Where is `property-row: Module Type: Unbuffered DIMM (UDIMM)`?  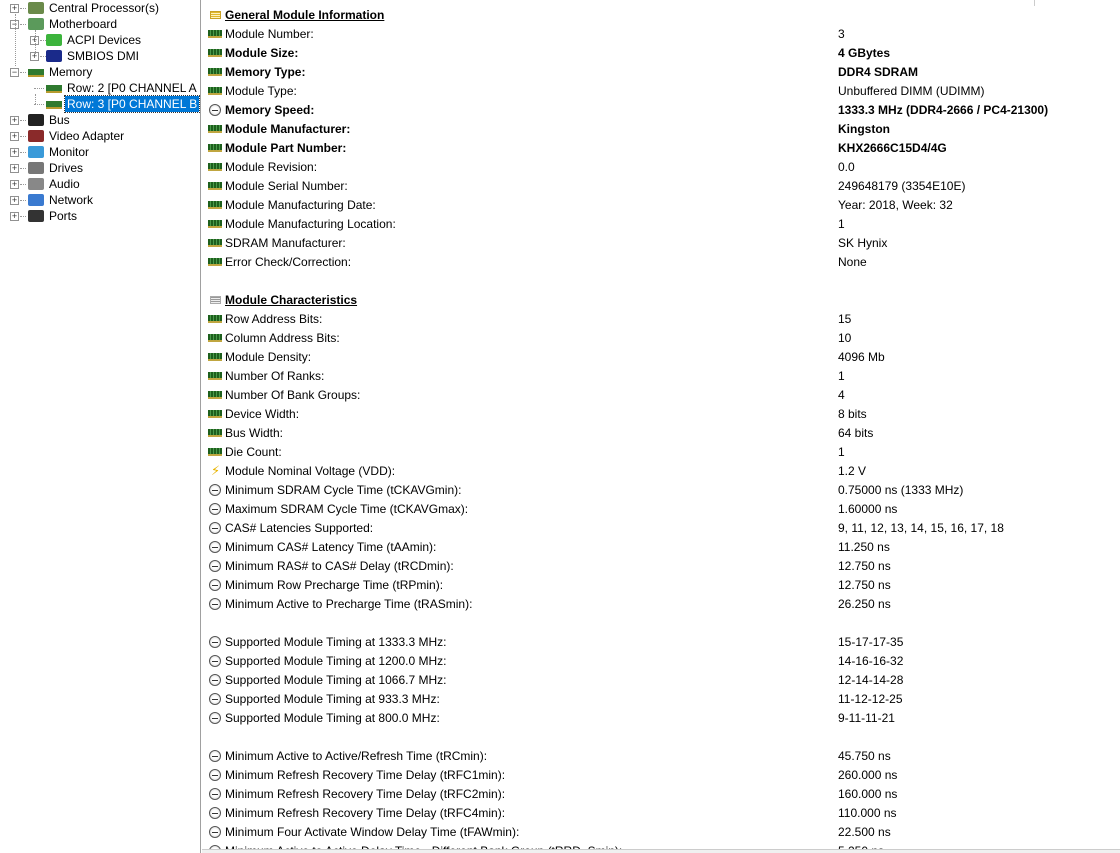 property-row: Module Type: Unbuffered DIMM (UDIMM) is located at coordinates (661, 91).